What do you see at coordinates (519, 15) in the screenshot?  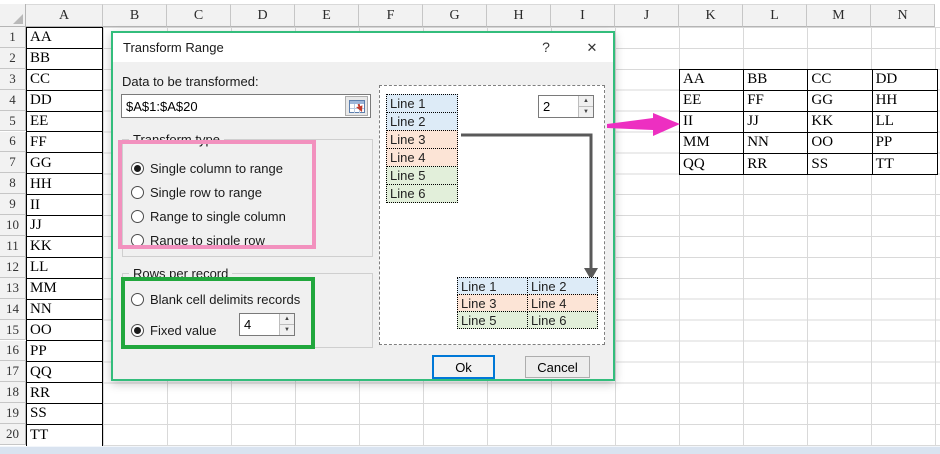 I see `column-header-H: H` at bounding box center [519, 15].